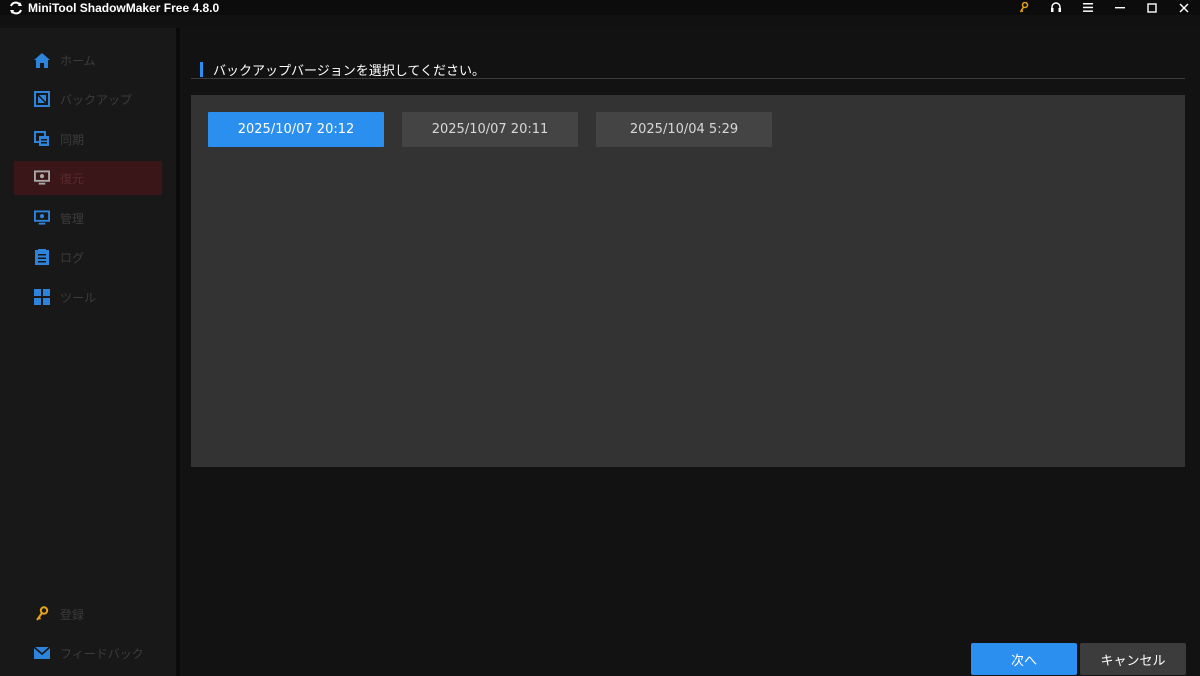 The height and width of the screenshot is (676, 1200). What do you see at coordinates (490, 129) in the screenshot?
I see `version-button: 2025/10/07 20:11` at bounding box center [490, 129].